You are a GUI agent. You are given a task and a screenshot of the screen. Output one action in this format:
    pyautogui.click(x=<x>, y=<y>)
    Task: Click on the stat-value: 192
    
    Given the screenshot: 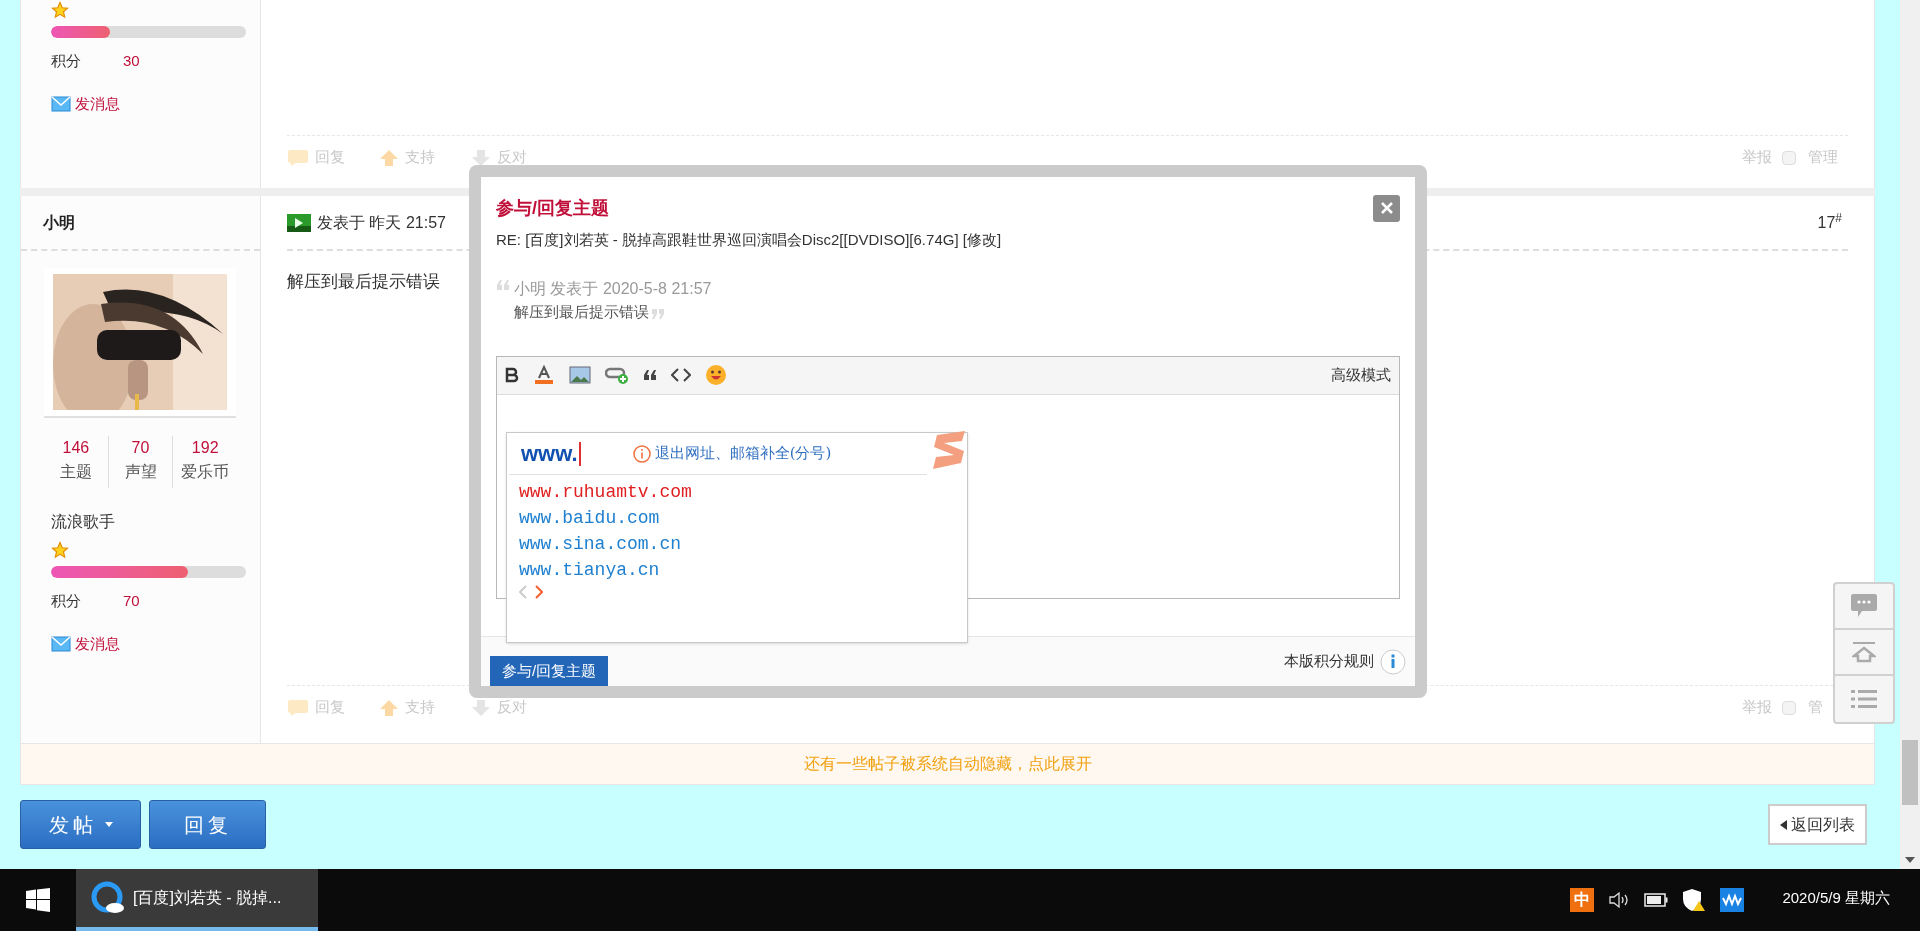 What is the action you would take?
    pyautogui.click(x=205, y=448)
    